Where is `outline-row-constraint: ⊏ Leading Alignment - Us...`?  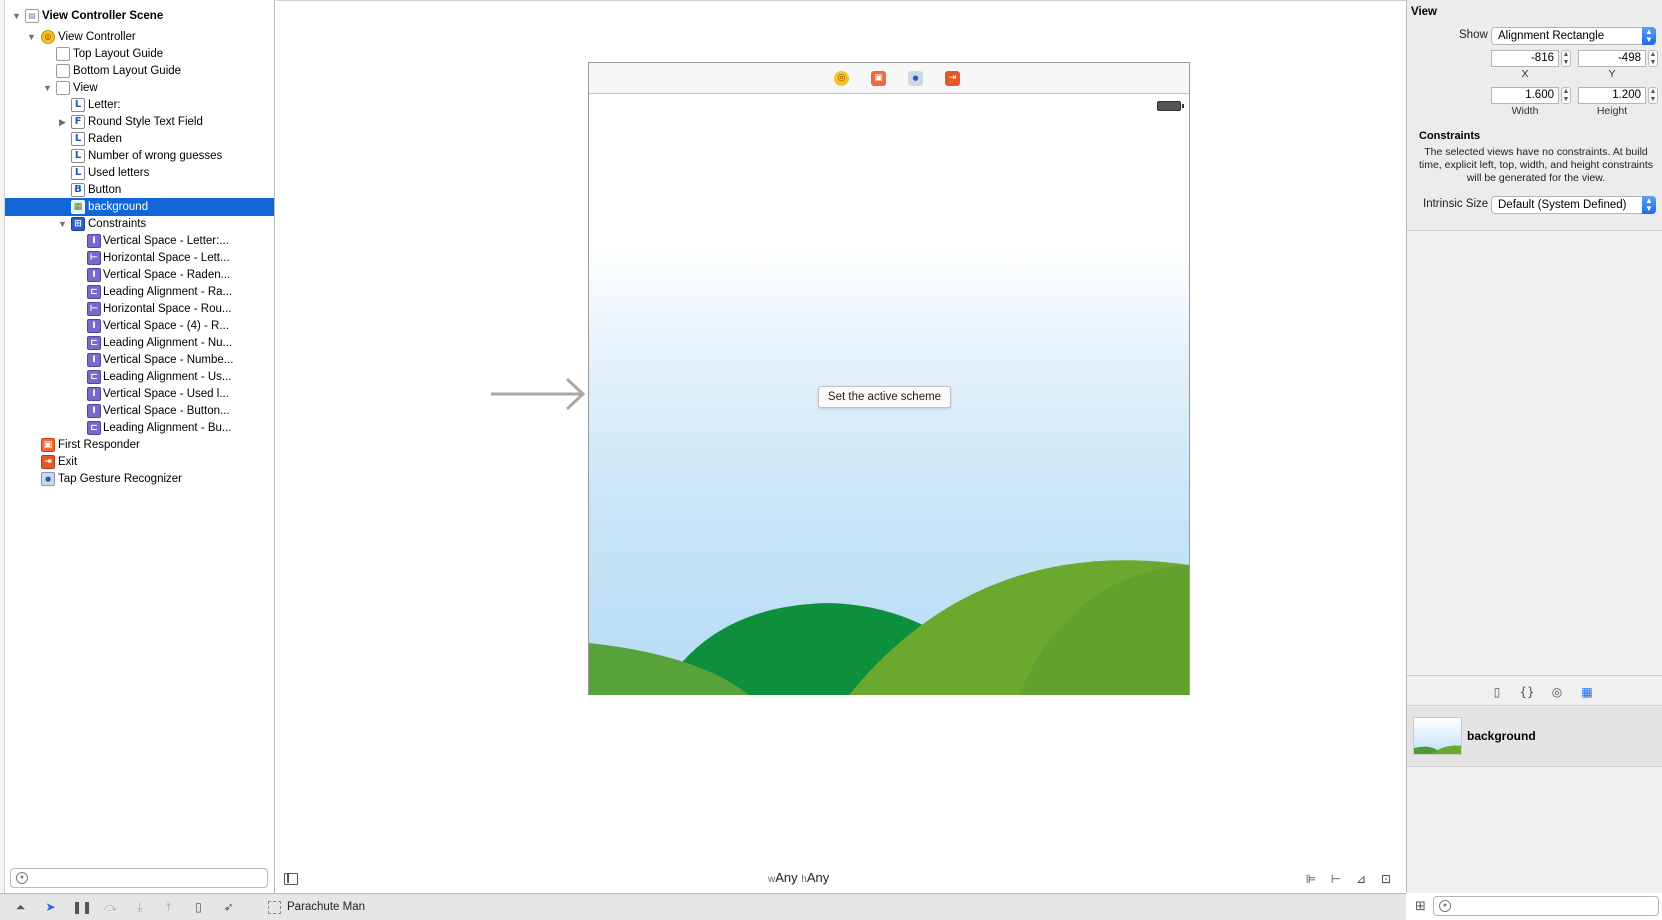 outline-row-constraint: ⊏ Leading Alignment - Us... is located at coordinates (139, 377).